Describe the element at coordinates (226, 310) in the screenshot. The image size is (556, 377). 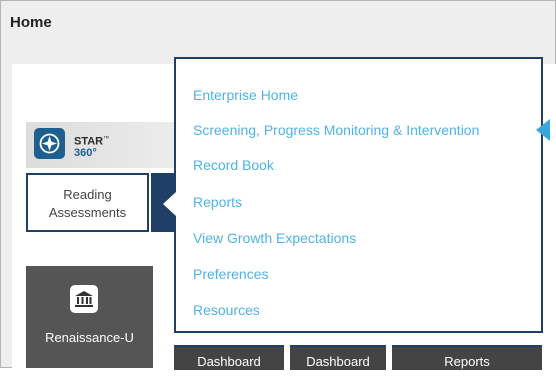
I see `menu-item-resources: Resources` at that location.